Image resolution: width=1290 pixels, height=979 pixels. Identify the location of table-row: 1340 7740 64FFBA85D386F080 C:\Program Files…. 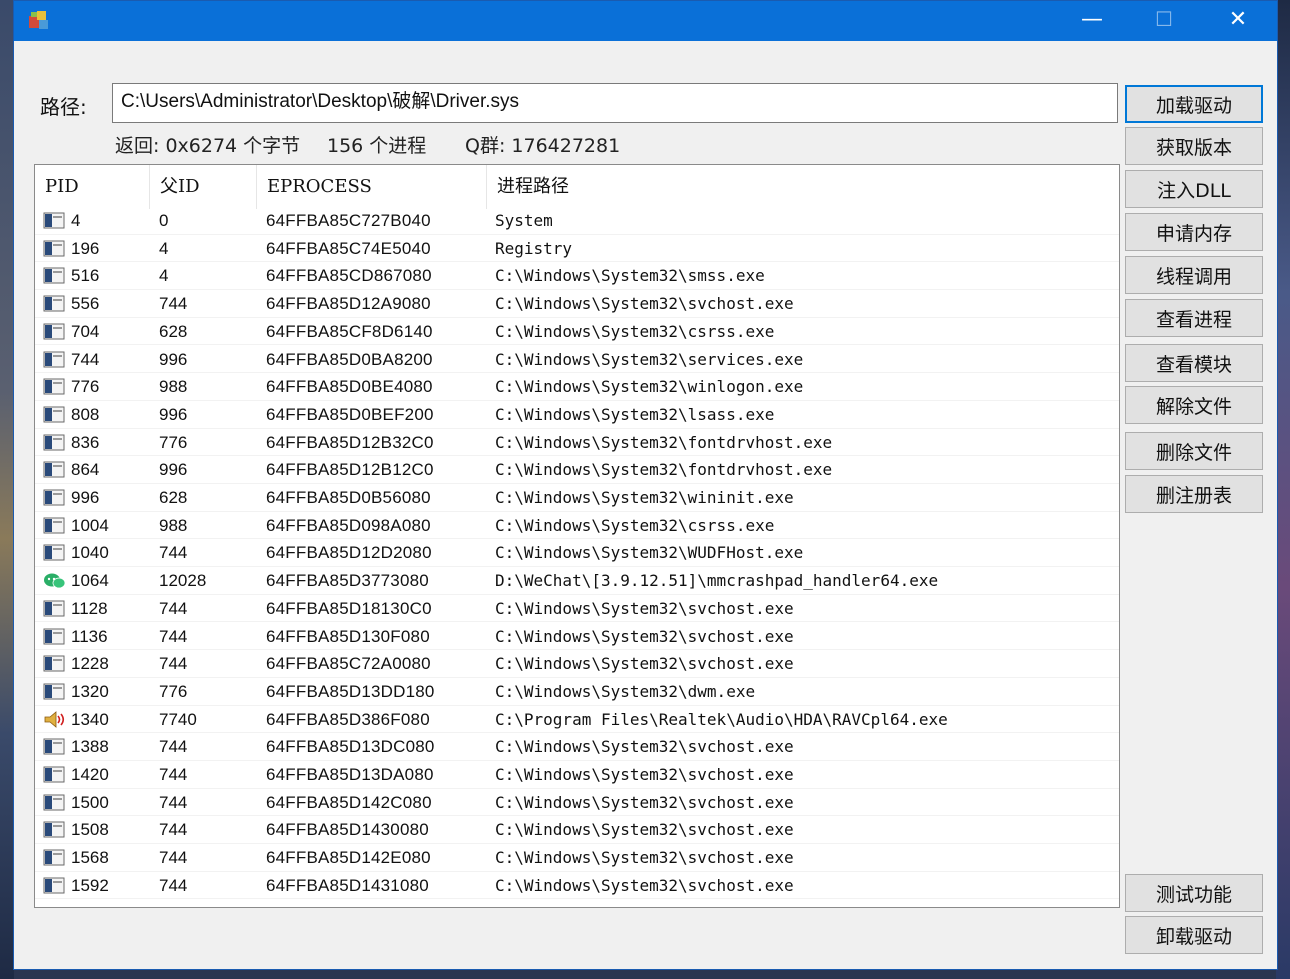
(577, 720).